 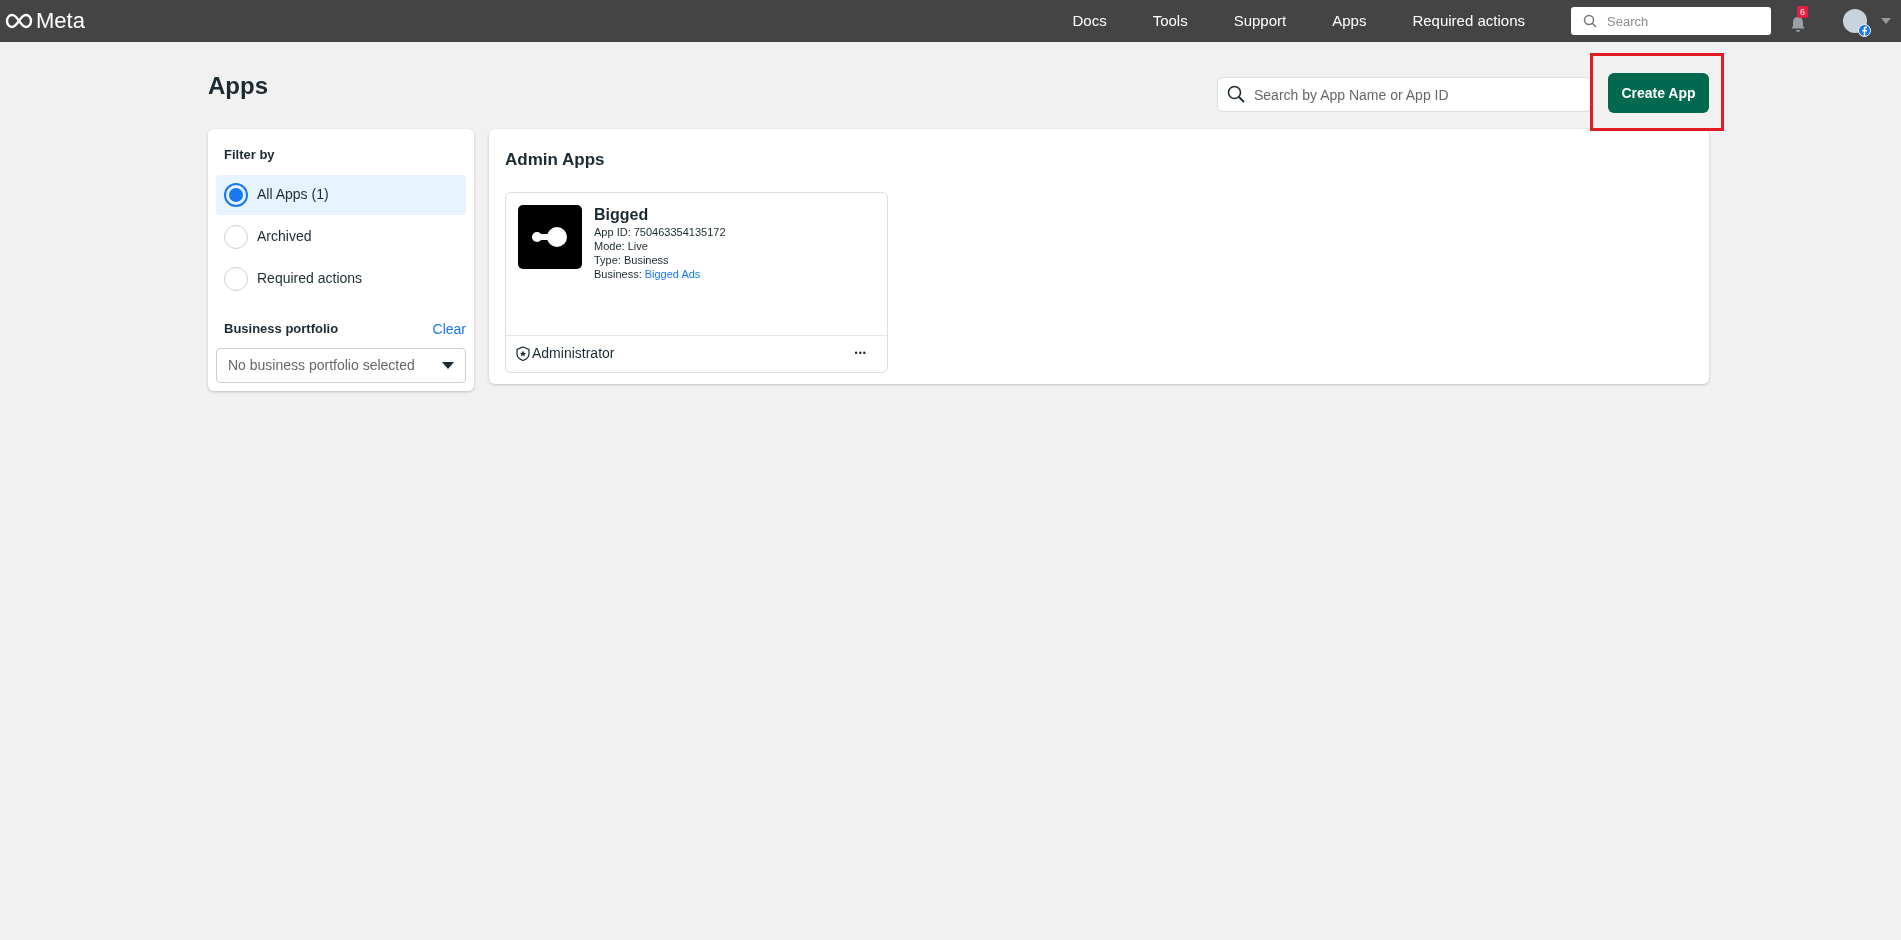 What do you see at coordinates (672, 273) in the screenshot?
I see `business-link: Bigged Ads` at bounding box center [672, 273].